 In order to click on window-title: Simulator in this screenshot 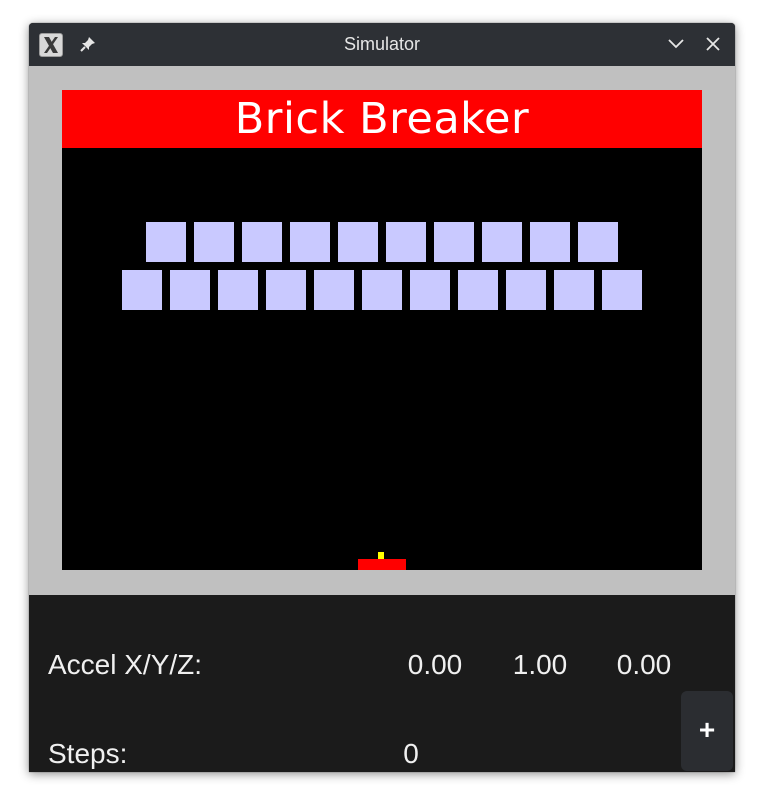, I will do `click(382, 44)`.